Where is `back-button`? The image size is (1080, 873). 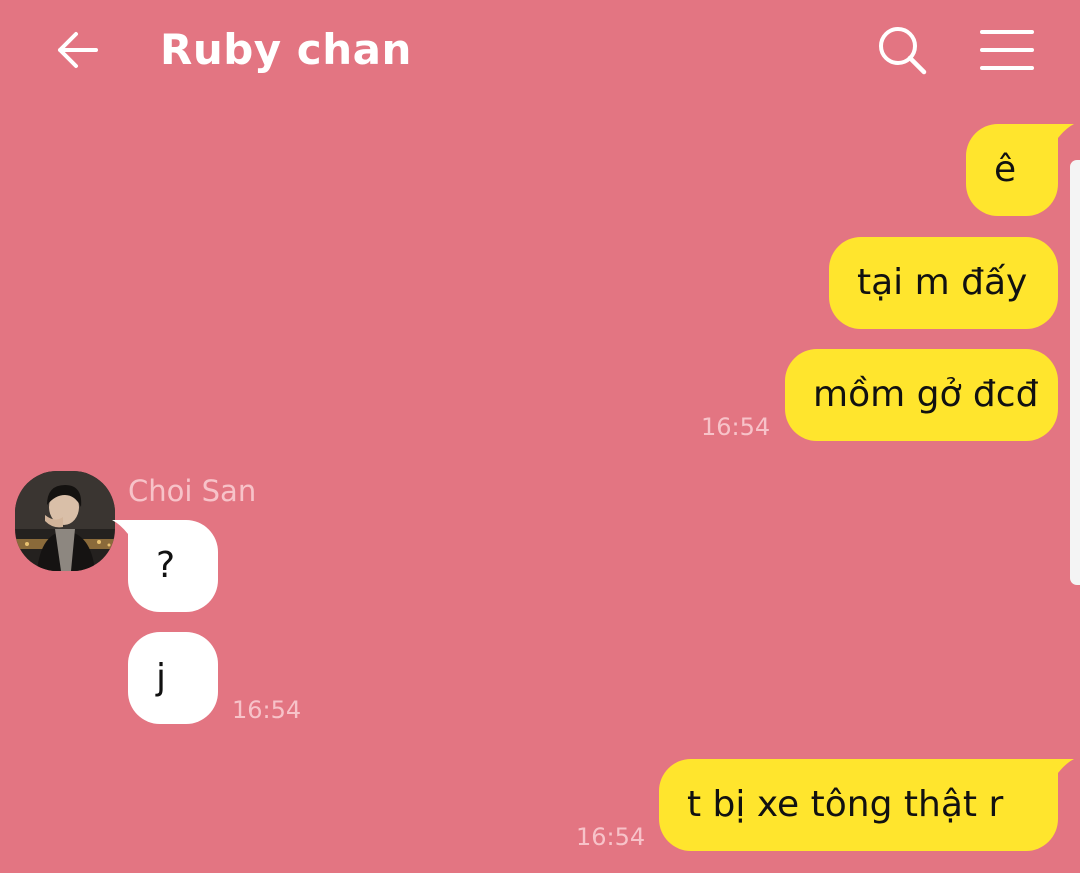 back-button is located at coordinates (78, 50).